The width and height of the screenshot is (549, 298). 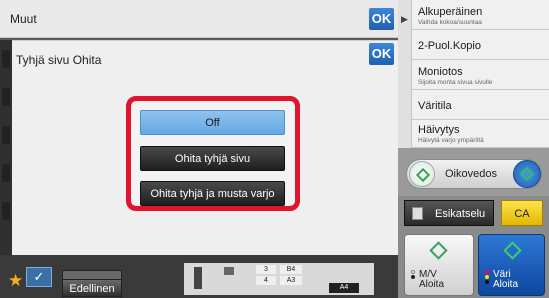 I want to click on option-skip-blank-and-shadow-button: Ohita tyhjä ja musta varjo, so click(x=212, y=193).